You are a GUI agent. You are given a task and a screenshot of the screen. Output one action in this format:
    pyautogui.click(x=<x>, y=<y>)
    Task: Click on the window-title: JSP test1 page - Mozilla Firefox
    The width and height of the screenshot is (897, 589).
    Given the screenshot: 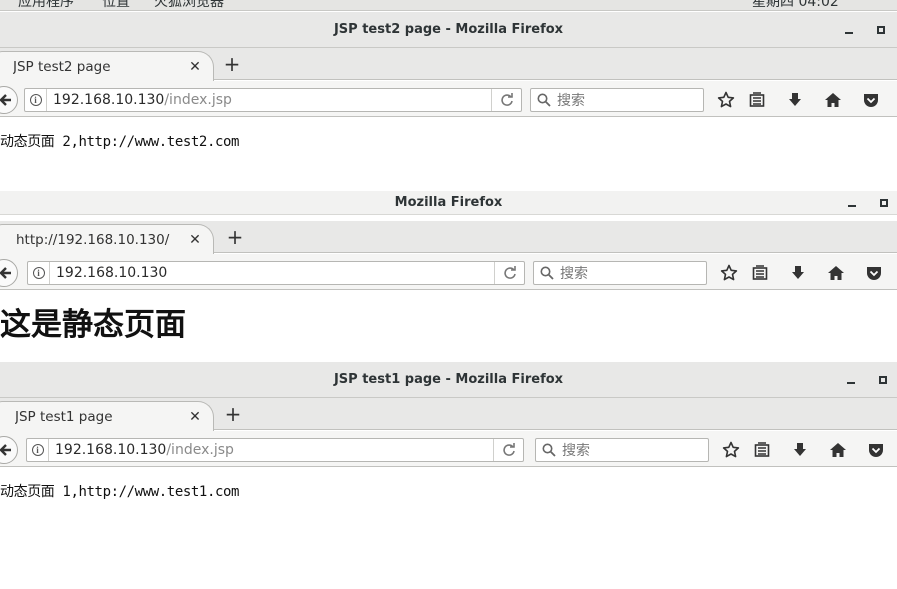 What is the action you would take?
    pyautogui.click(x=448, y=379)
    